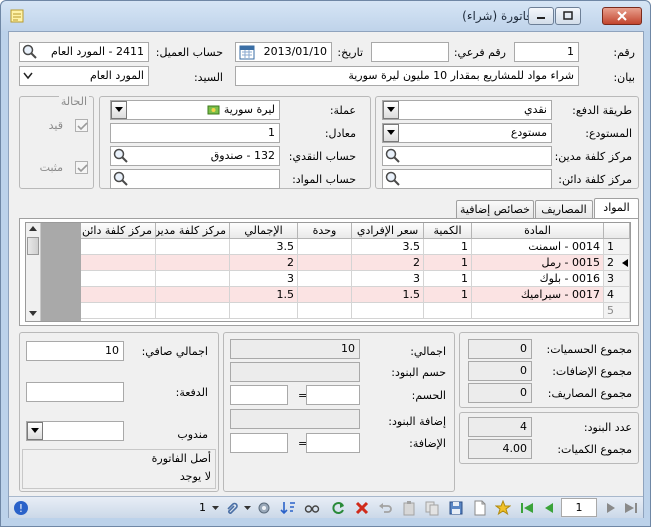  What do you see at coordinates (391, 133) in the screenshot?
I see `warehouse-dropdown-button` at bounding box center [391, 133].